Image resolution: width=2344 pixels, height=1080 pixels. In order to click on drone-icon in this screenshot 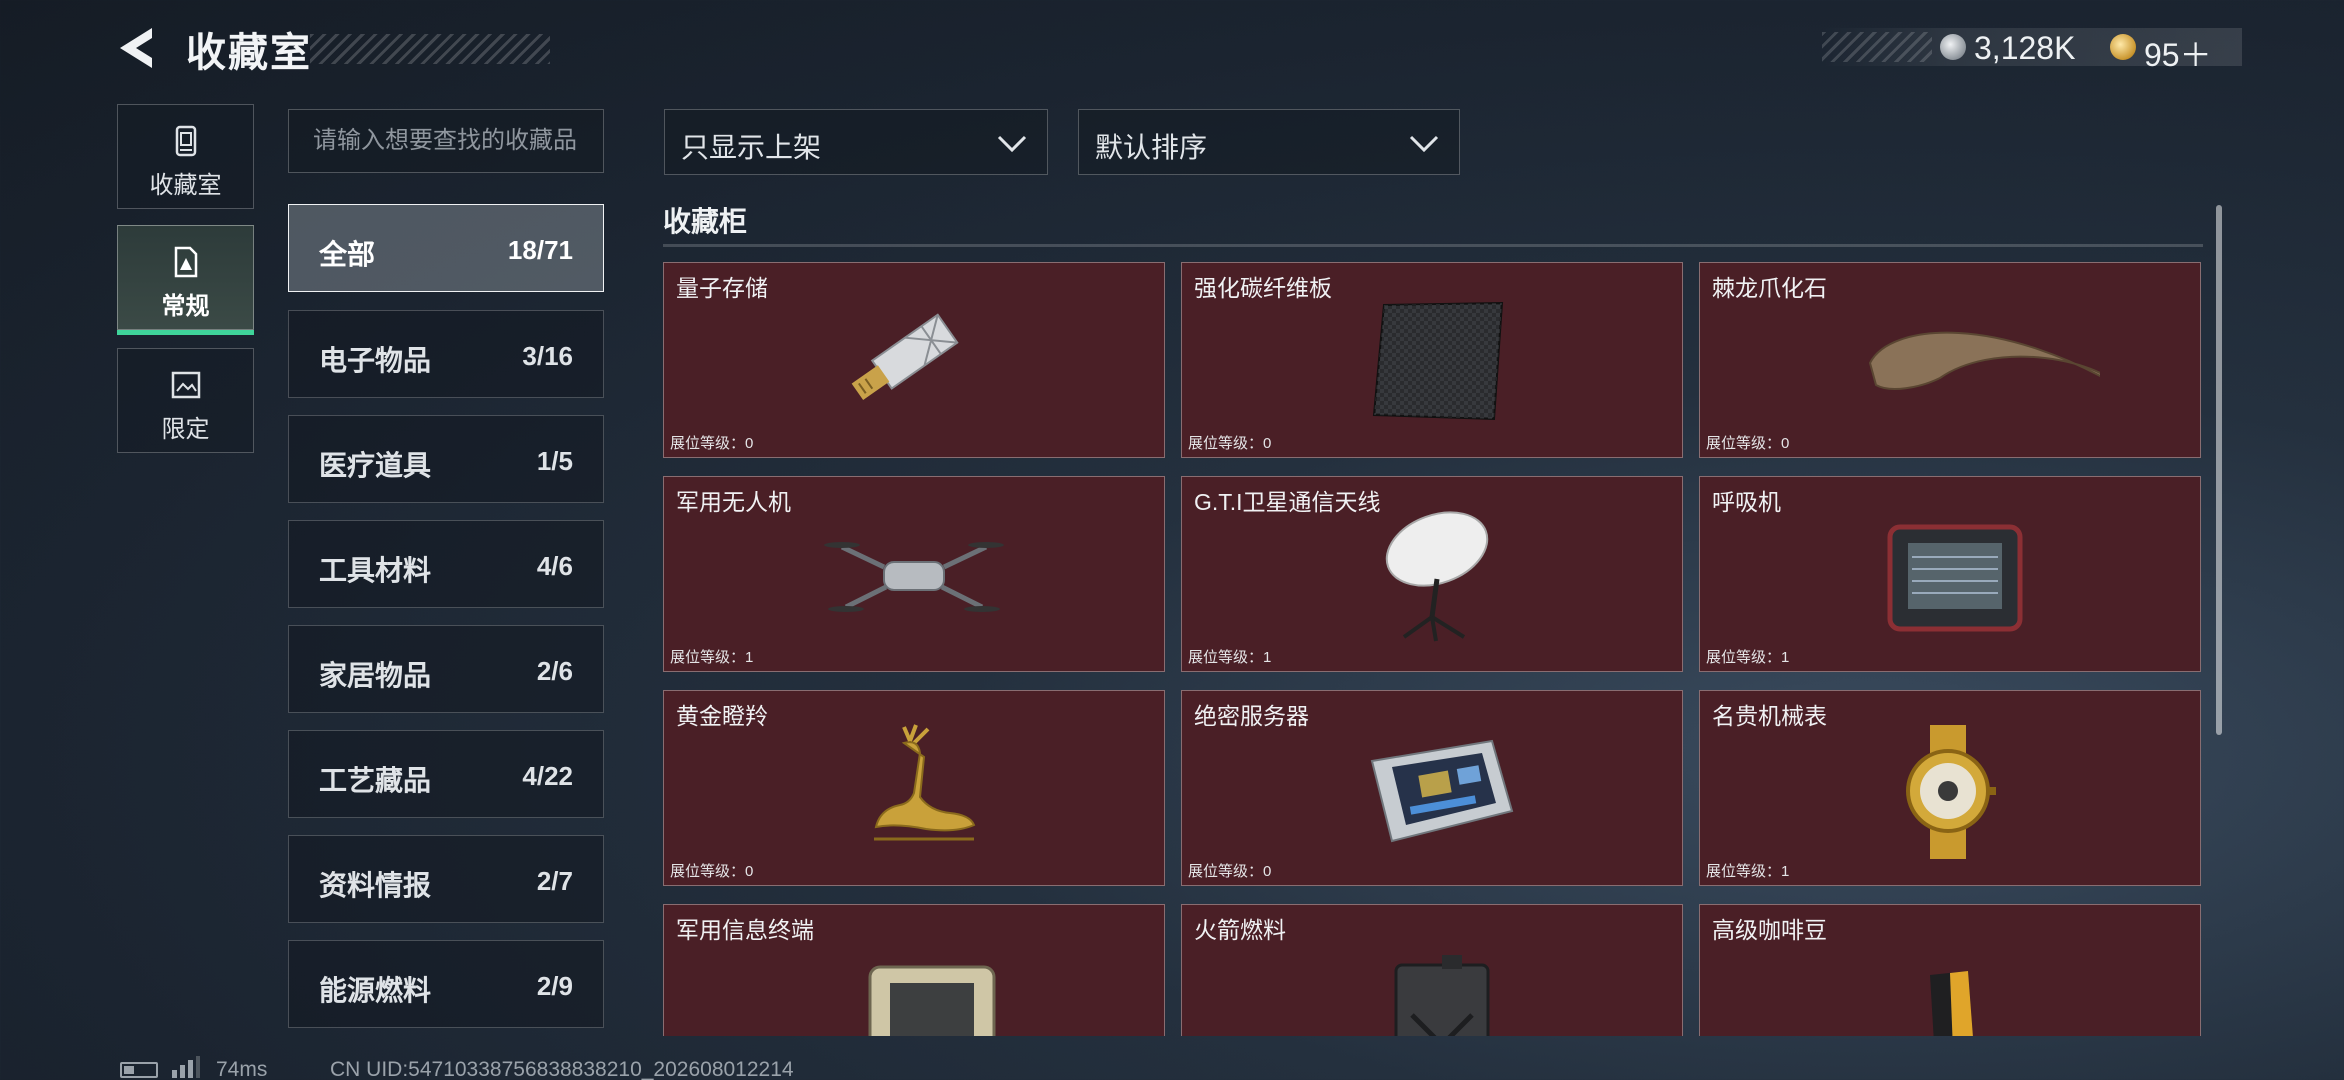, I will do `click(914, 577)`.